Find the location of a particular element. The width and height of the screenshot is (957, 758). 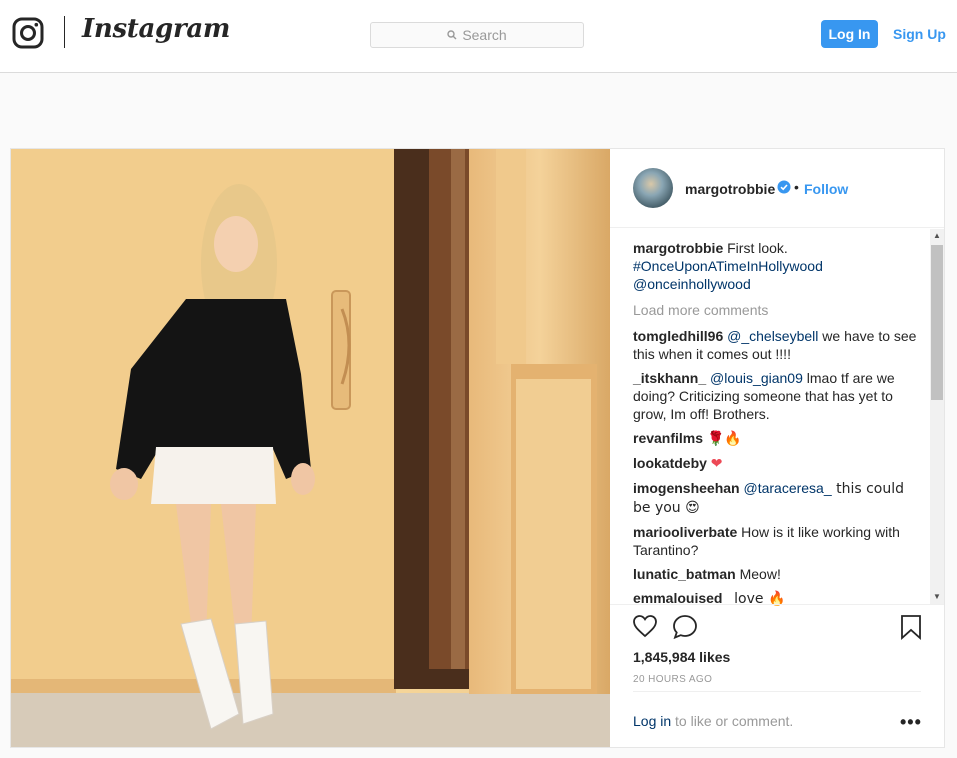

caption-text: First look. is located at coordinates (755, 248).